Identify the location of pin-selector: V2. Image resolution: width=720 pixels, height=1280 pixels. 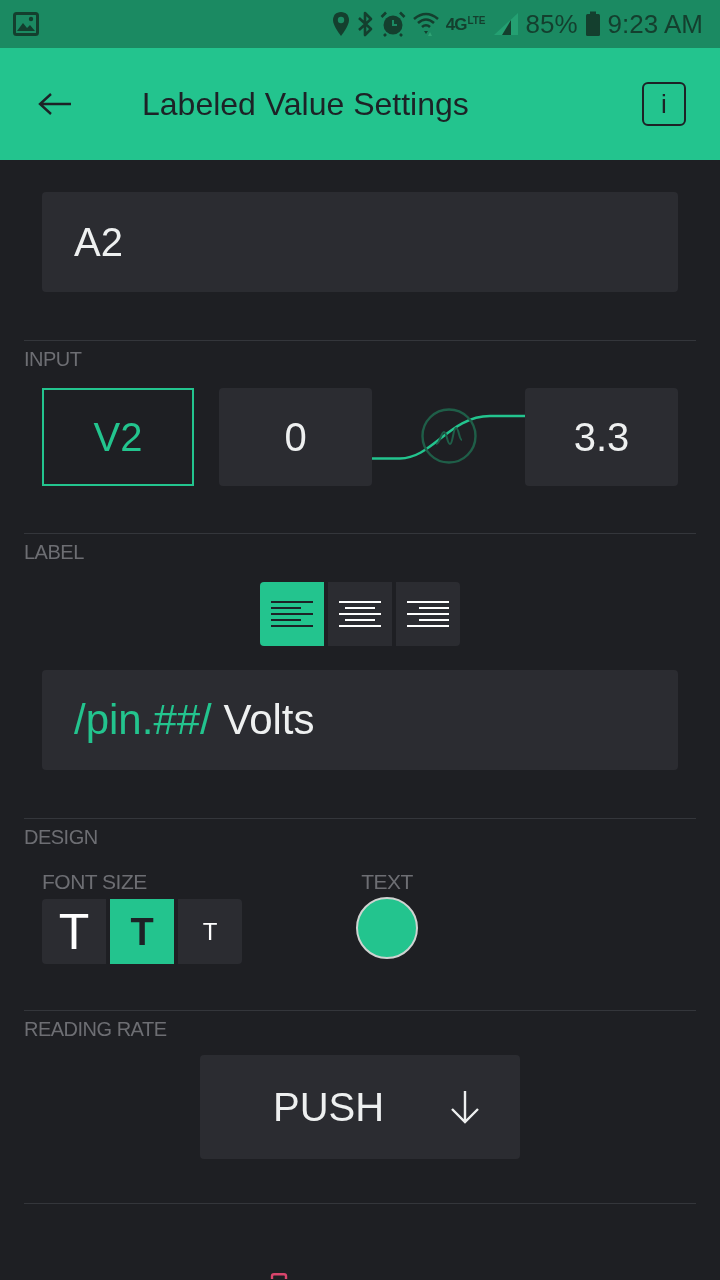
(118, 437).